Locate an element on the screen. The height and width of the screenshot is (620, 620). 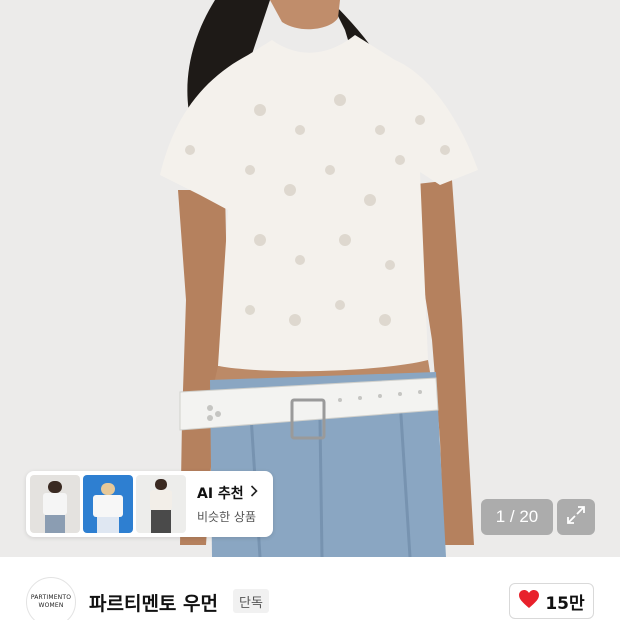
like-button: 15만 is located at coordinates (551, 601).